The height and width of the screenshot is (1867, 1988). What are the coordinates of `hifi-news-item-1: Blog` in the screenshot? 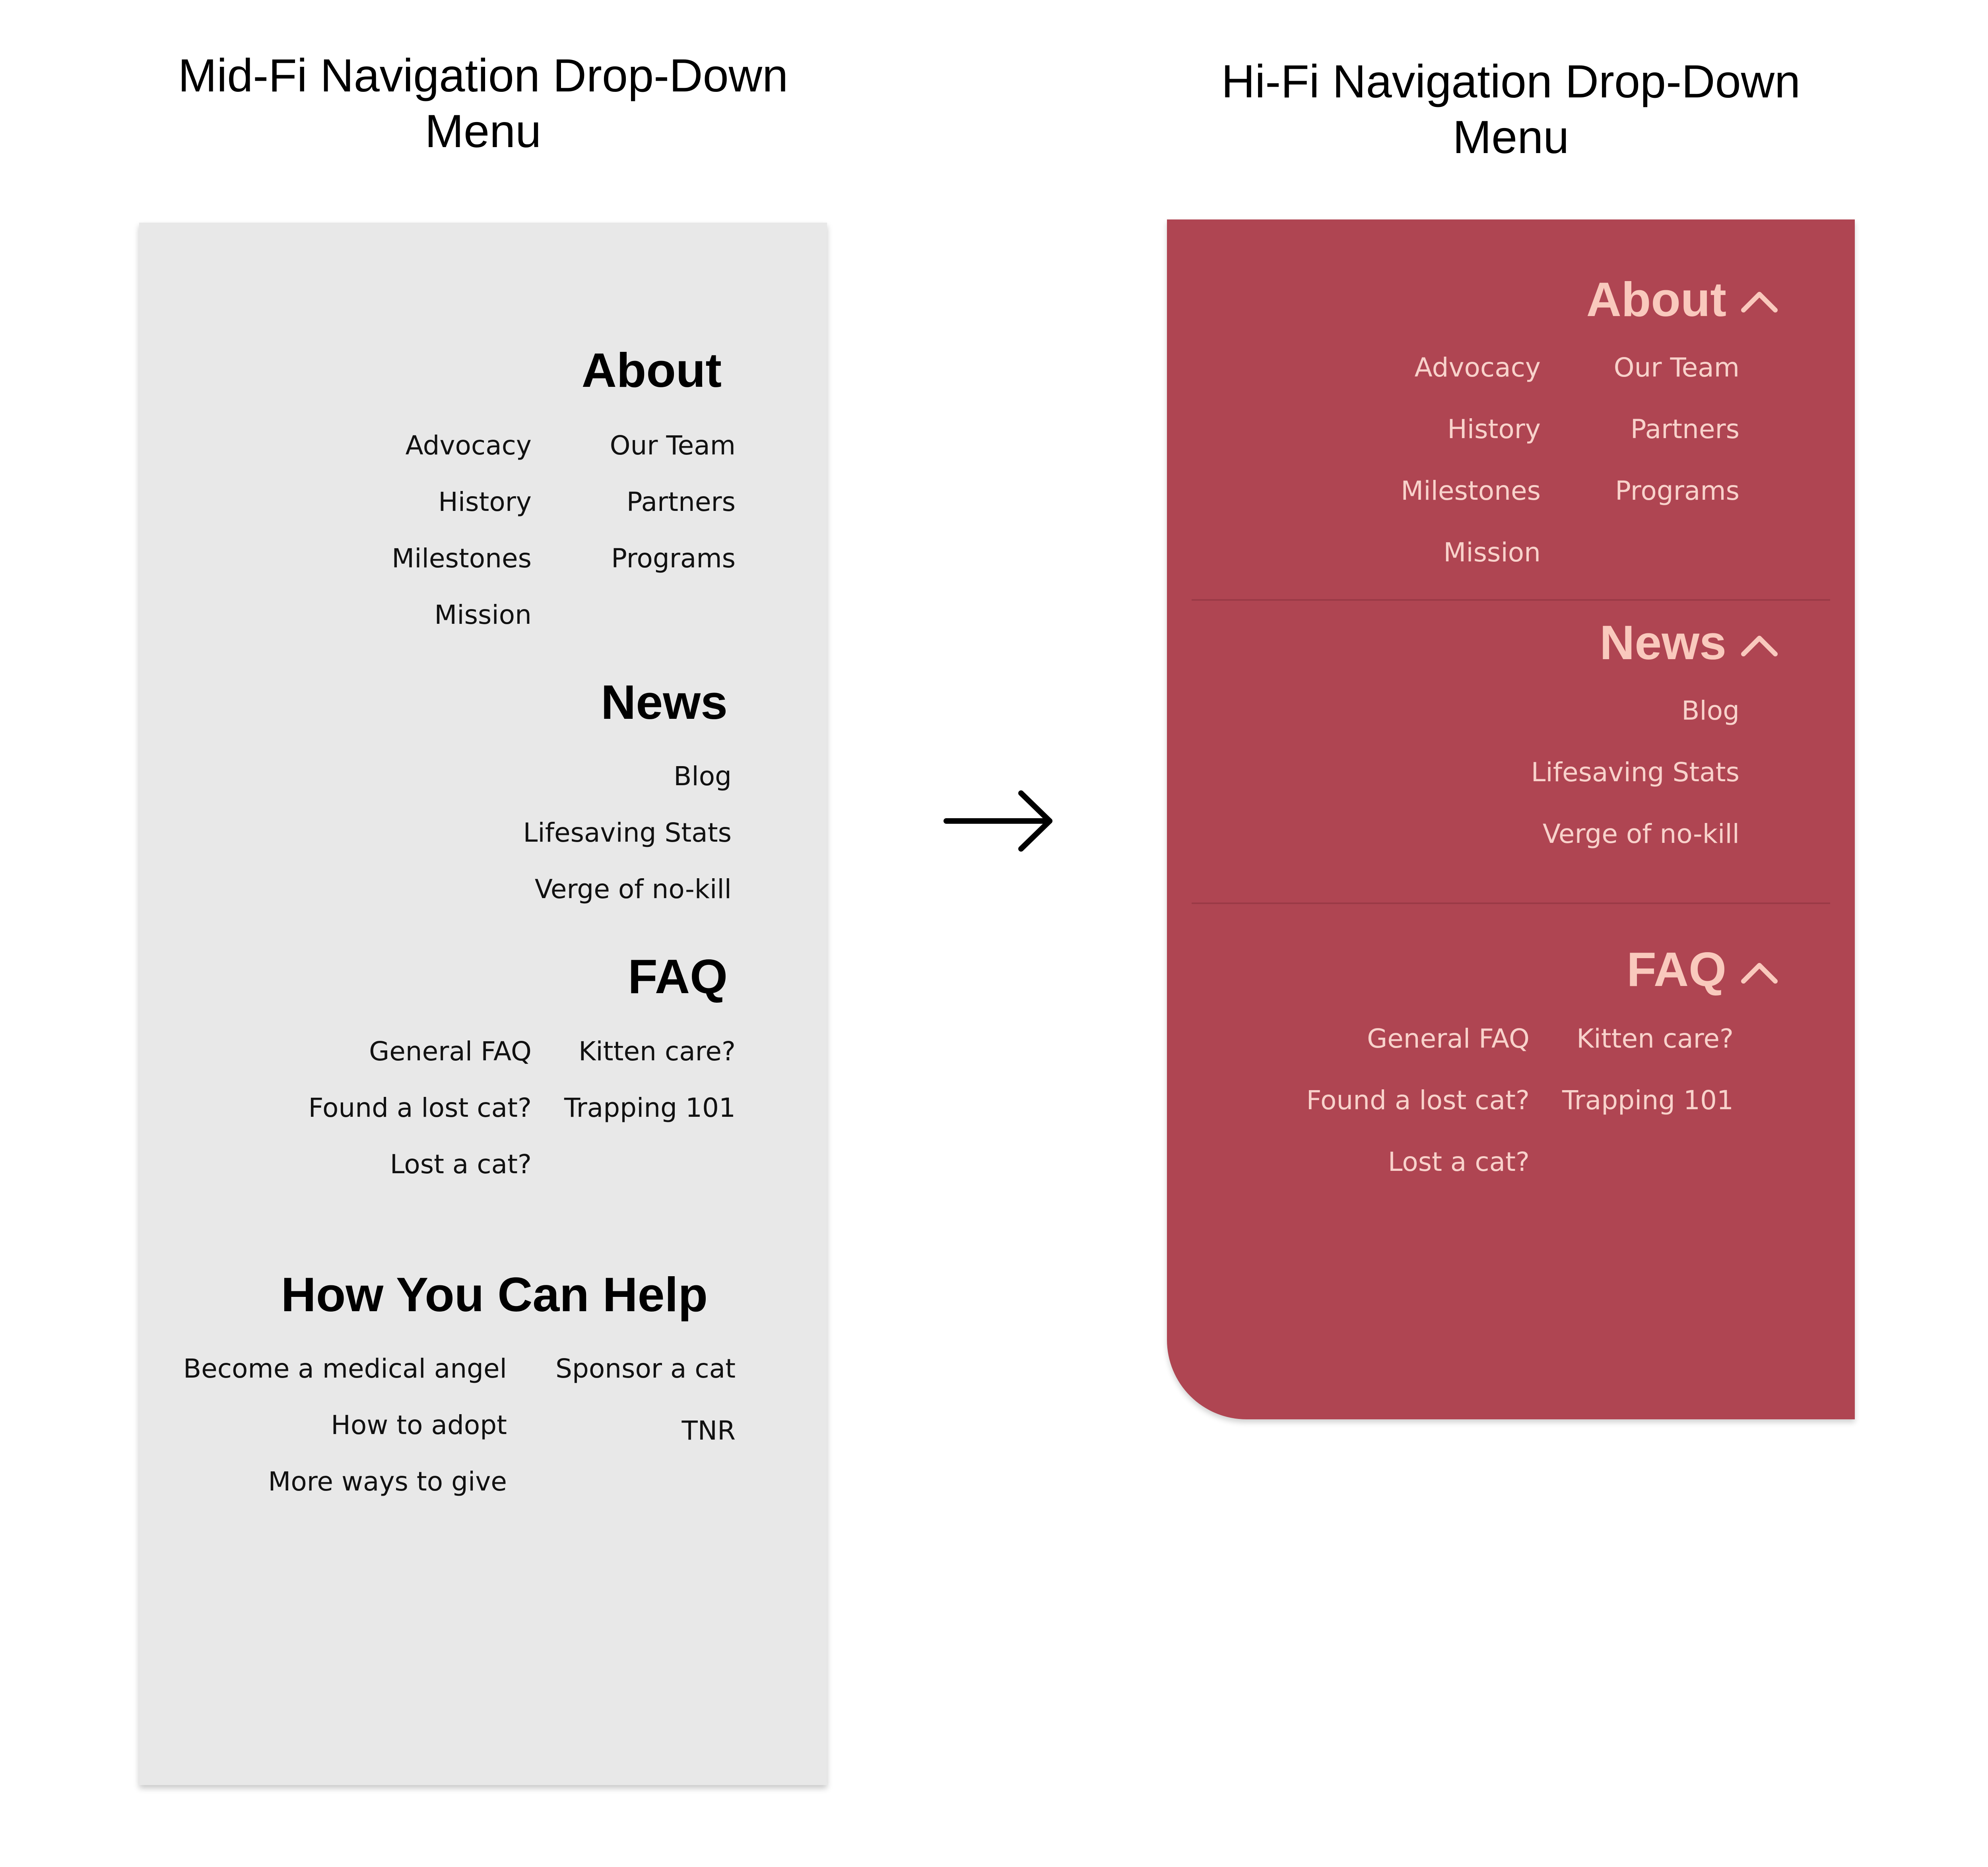 It's located at (1710, 711).